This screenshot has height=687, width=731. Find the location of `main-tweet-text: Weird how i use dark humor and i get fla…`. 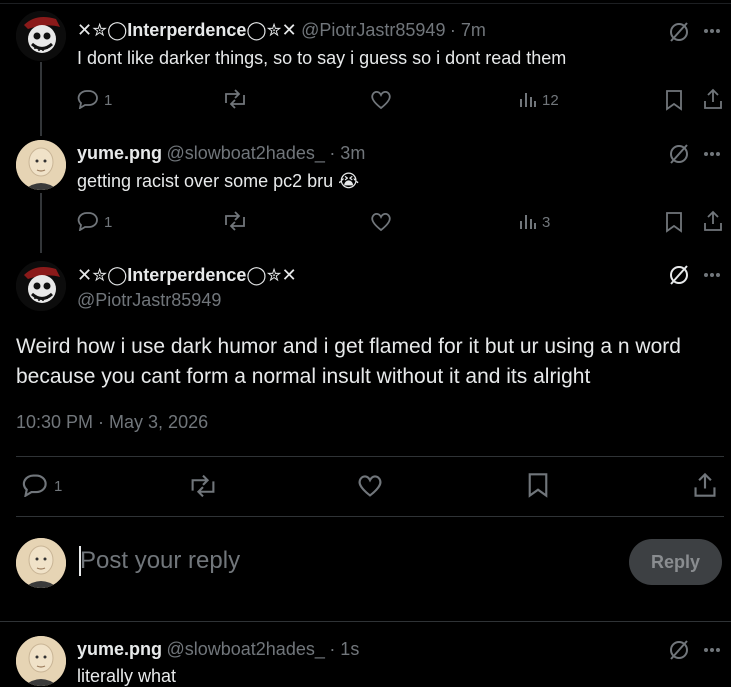

main-tweet-text: Weird how i use dark humor and i get fla… is located at coordinates (348, 361).